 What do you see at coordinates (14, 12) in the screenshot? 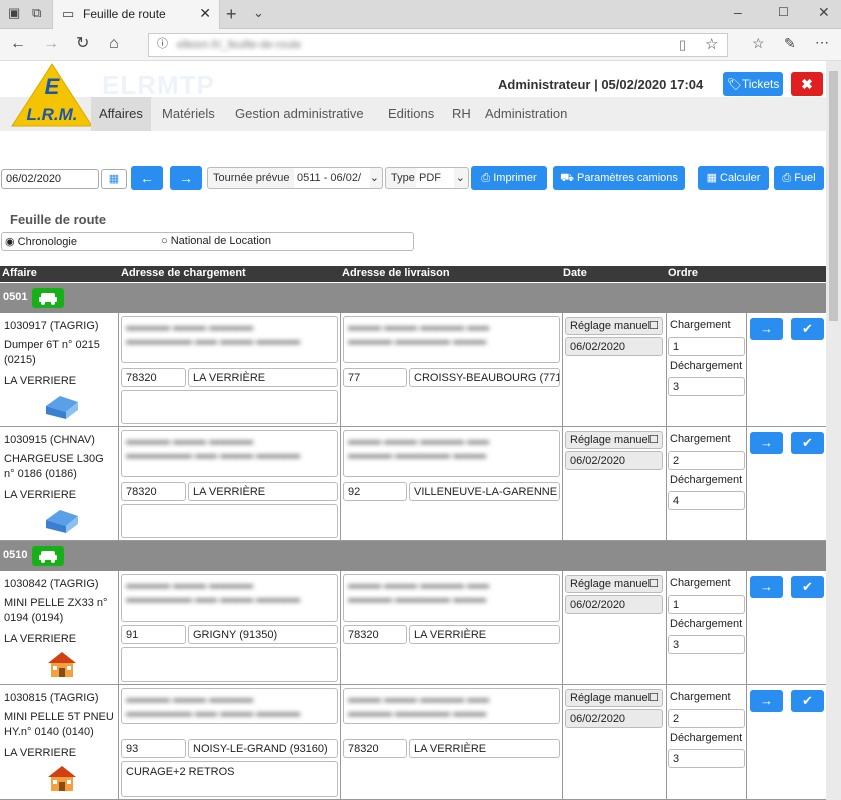
I see `tab-actions-icon: ▣` at bounding box center [14, 12].